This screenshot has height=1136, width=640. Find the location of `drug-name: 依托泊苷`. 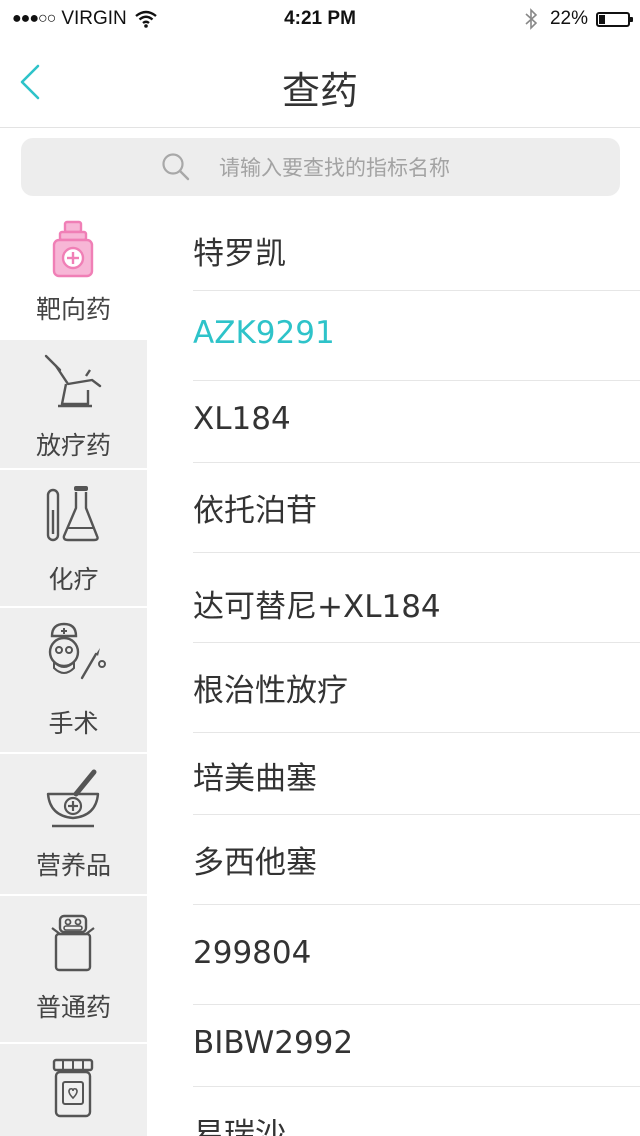

drug-name: 依托泊苷 is located at coordinates (255, 511).